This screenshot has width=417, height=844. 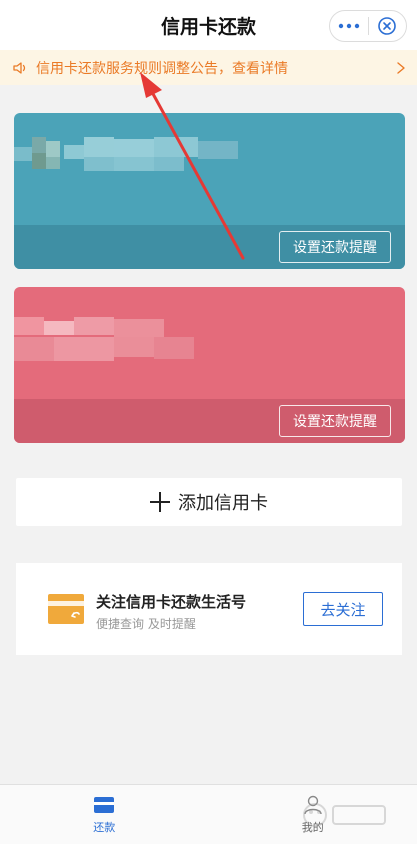 I want to click on add-card-label: 添加信用卡, so click(x=223, y=503).